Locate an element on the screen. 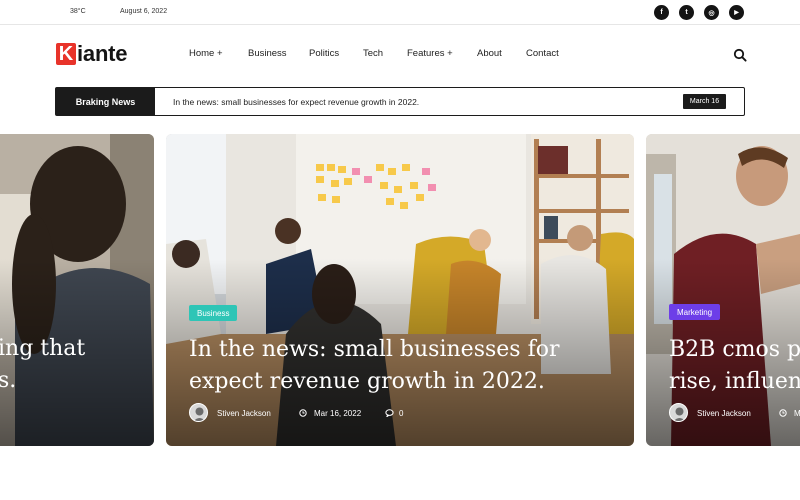  card-right-headline-line2: rise, influen is located at coordinates (734, 382).